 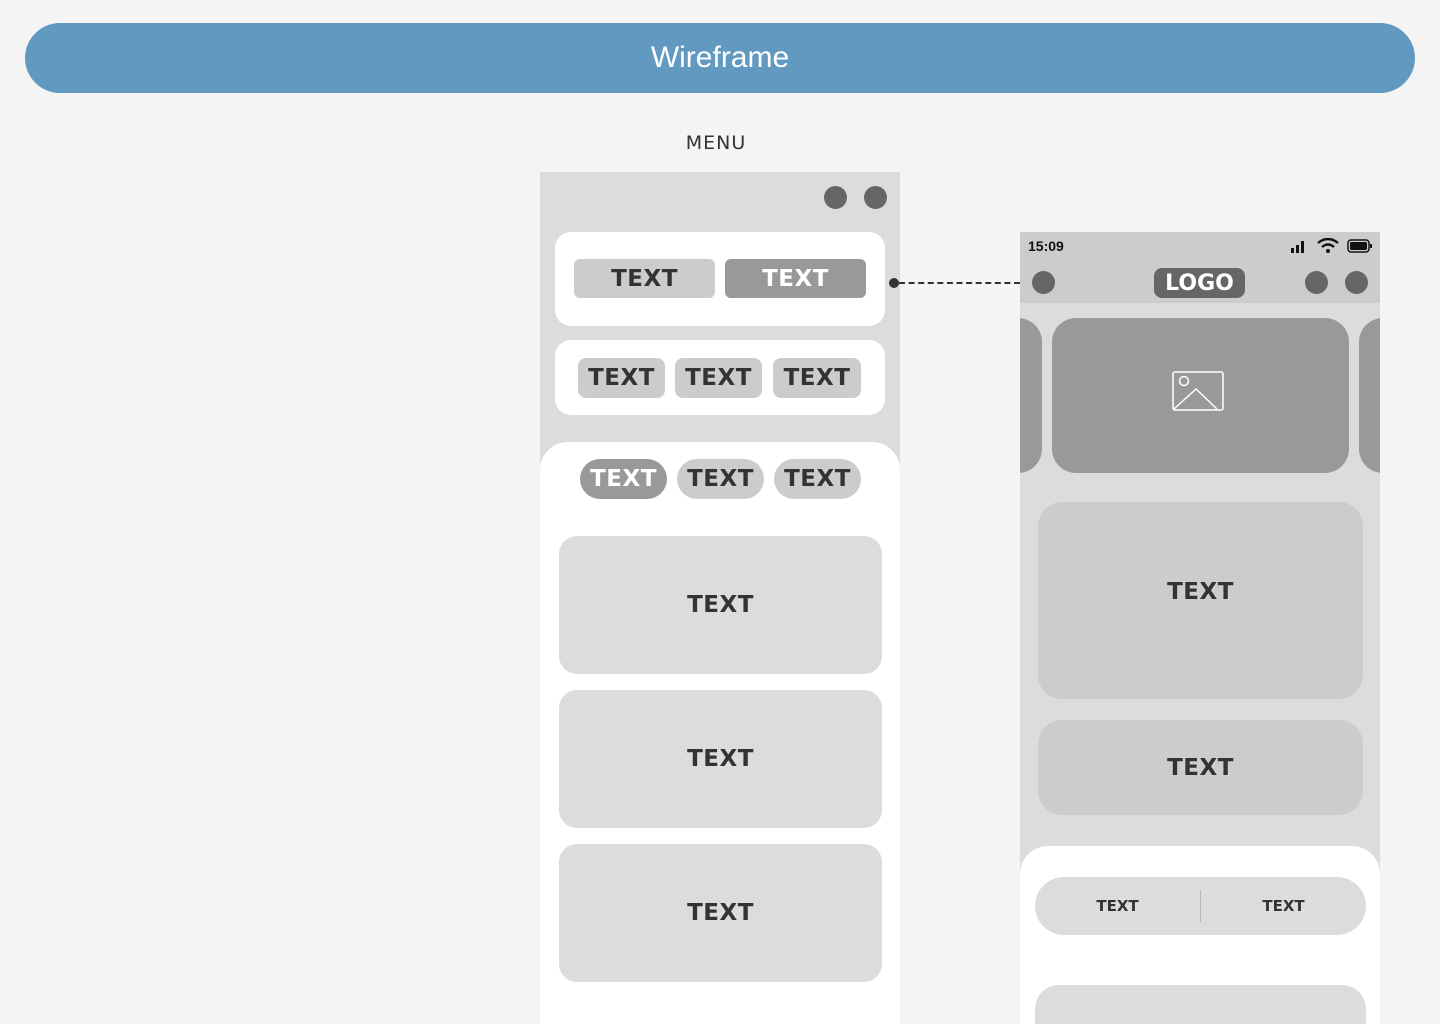 What do you see at coordinates (1297, 247) in the screenshot?
I see `signal-icon` at bounding box center [1297, 247].